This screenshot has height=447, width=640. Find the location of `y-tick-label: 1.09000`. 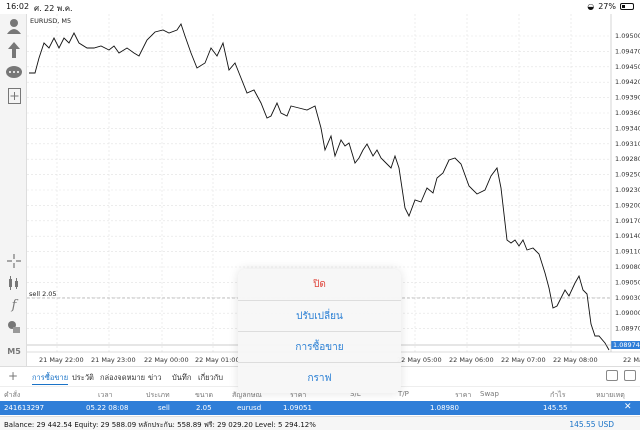

y-tick-label: 1.09000 is located at coordinates (627, 313).